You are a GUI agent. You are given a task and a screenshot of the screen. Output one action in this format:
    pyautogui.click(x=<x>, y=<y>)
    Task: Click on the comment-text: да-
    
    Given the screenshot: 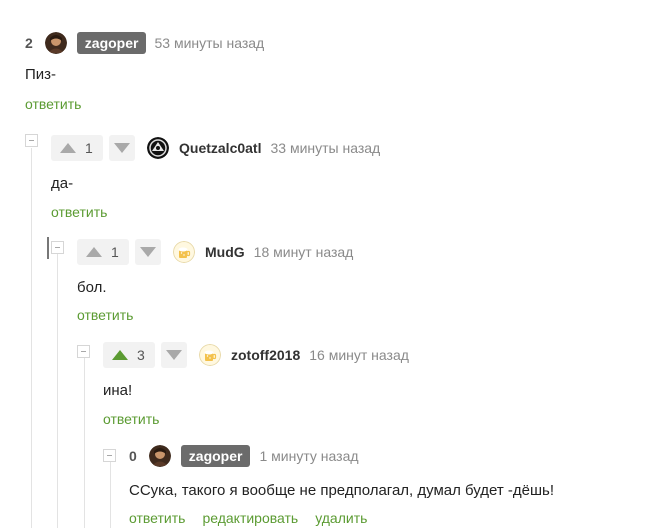 What is the action you would take?
    pyautogui.click(x=62, y=183)
    